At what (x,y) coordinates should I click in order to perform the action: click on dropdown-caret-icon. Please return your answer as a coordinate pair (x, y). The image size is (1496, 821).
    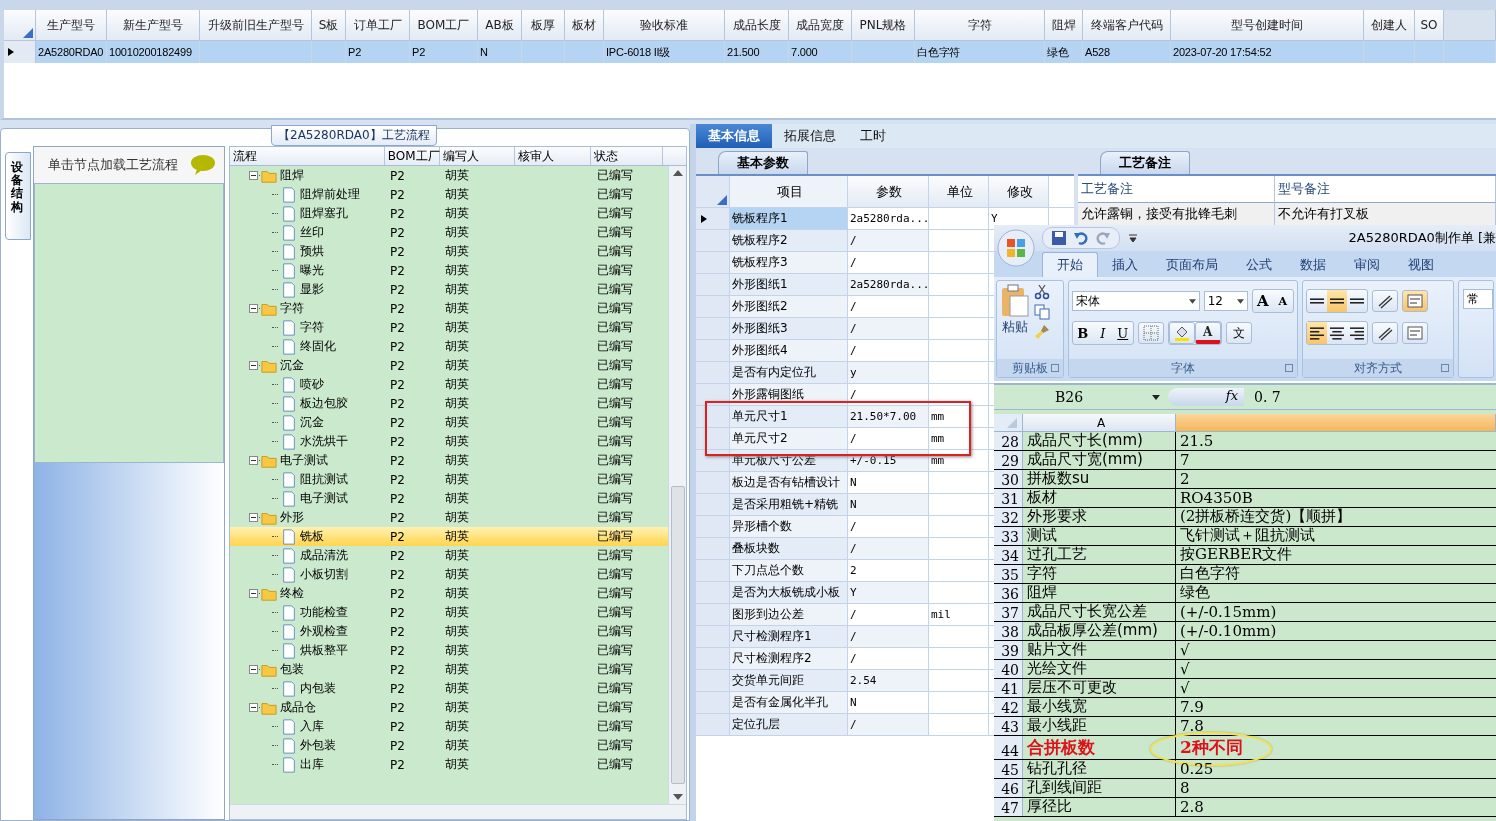
    Looking at the image, I should click on (1156, 397).